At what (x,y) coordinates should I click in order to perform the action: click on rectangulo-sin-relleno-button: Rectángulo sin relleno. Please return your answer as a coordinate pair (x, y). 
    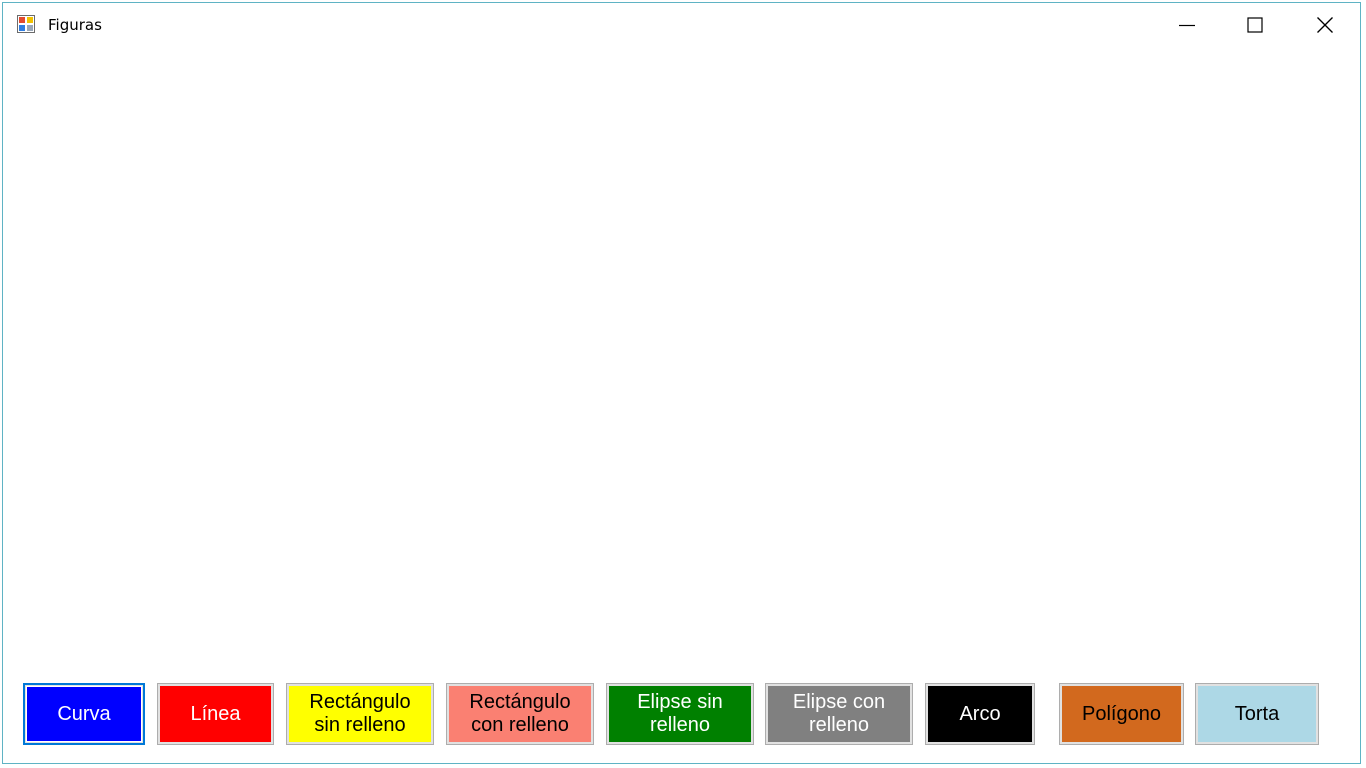
    Looking at the image, I should click on (360, 714).